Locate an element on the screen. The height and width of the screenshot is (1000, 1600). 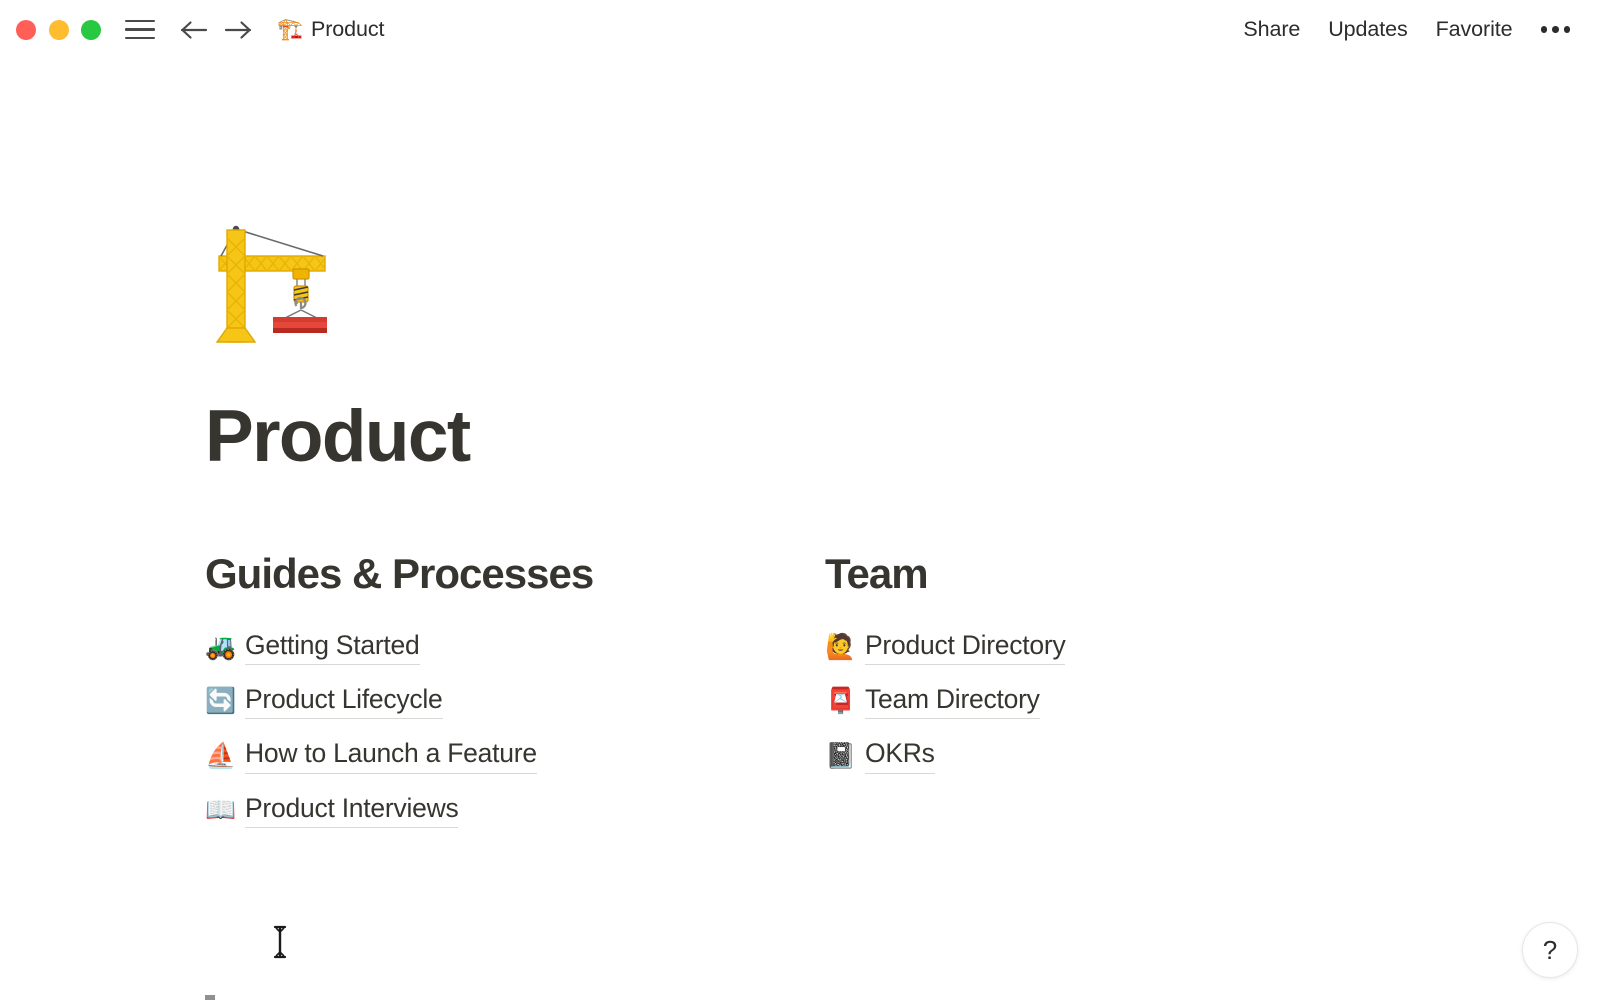
share-button: Share is located at coordinates (1271, 29).